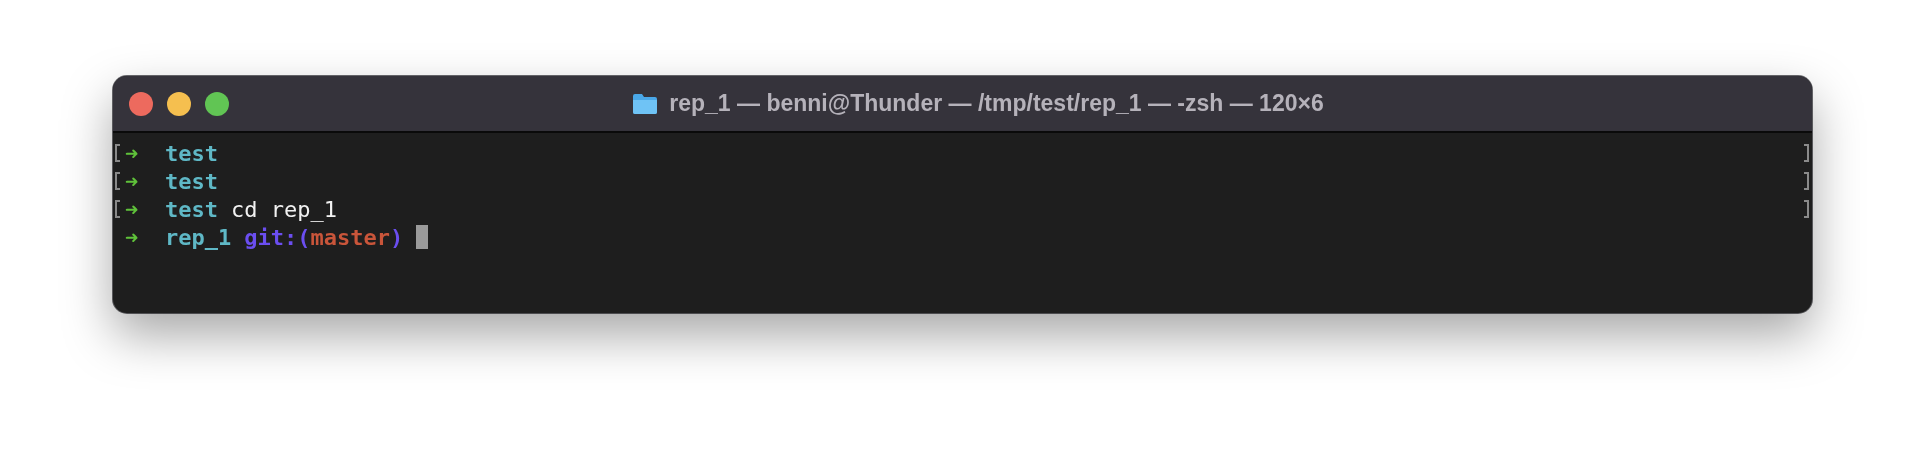 The height and width of the screenshot is (462, 1924). Describe the element at coordinates (141, 103) in the screenshot. I see `close-button` at that location.